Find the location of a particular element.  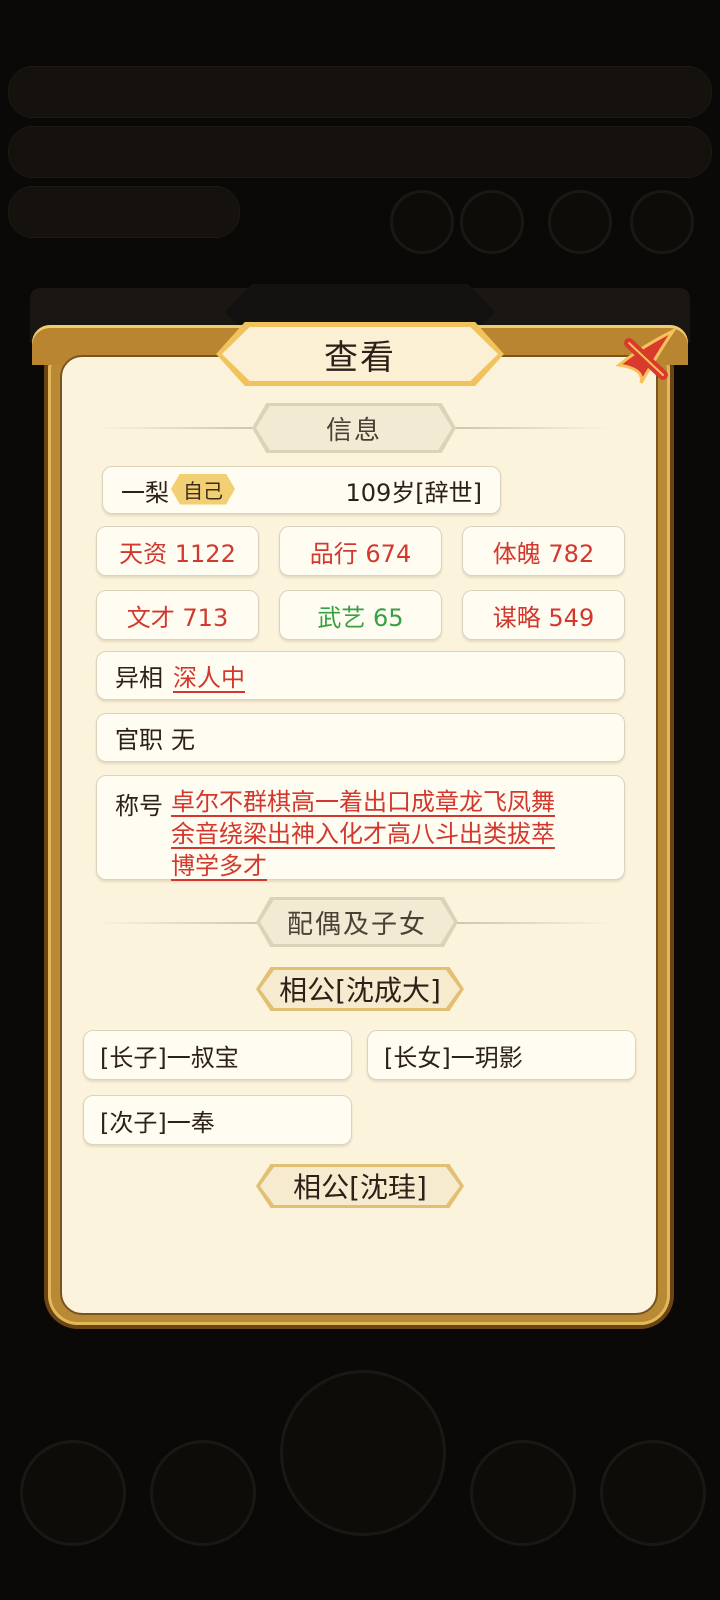

age-status: 109岁[辞世] is located at coordinates (413, 492).